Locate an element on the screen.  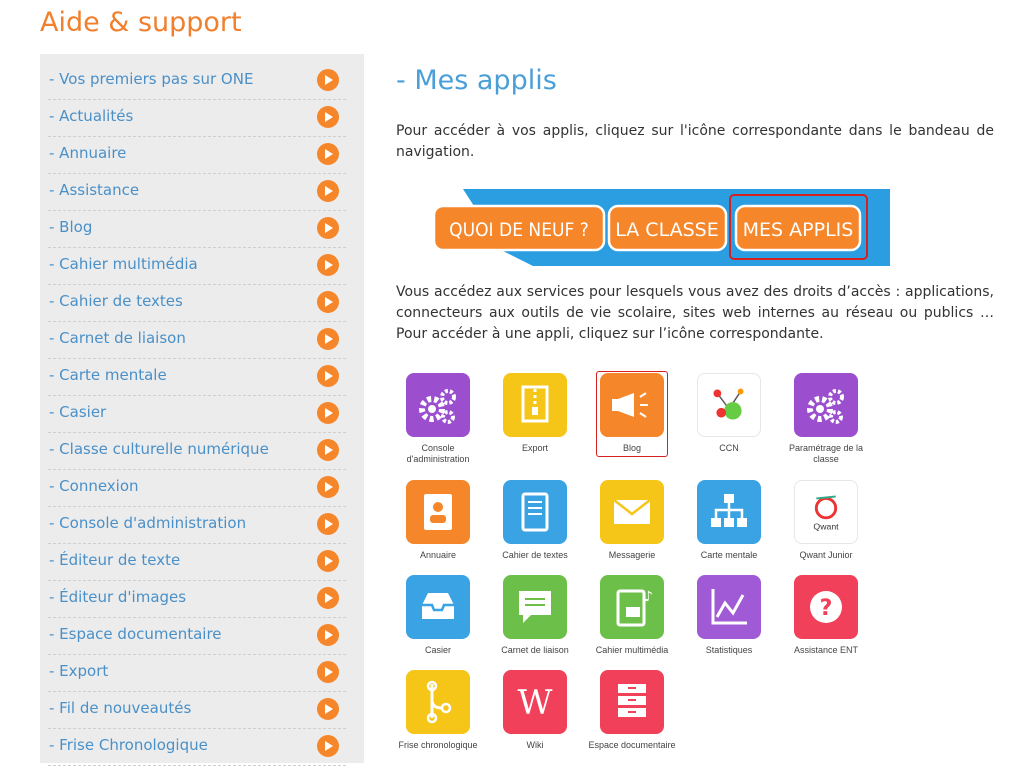
app-tile: Console d'administration is located at coordinates (438, 419).